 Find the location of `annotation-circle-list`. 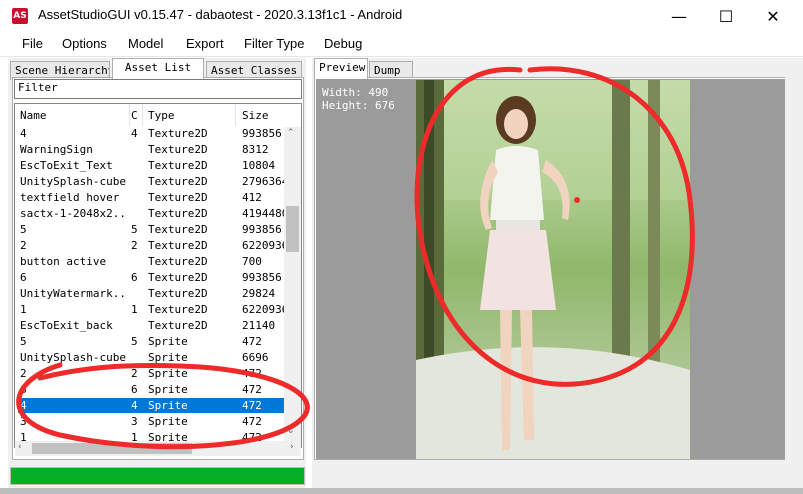

annotation-circle-list is located at coordinates (163, 406).